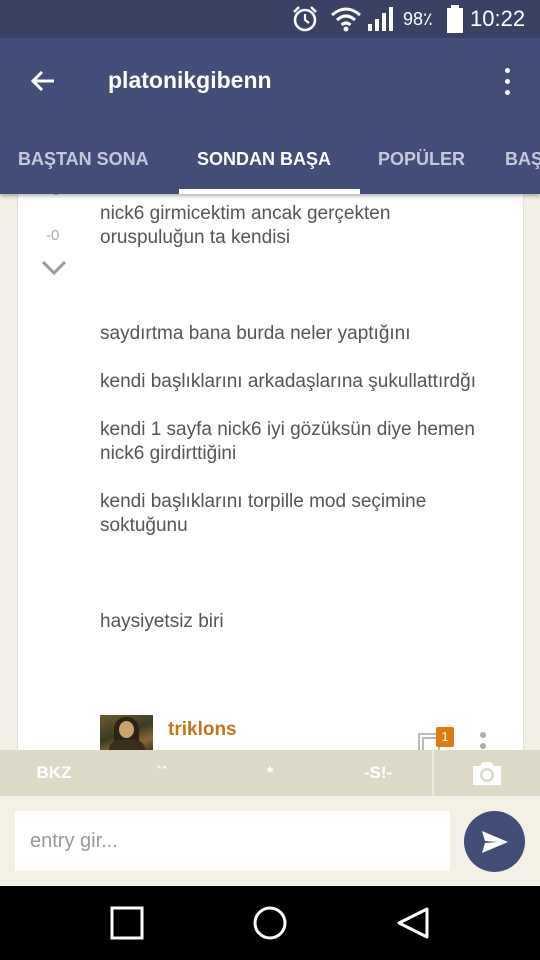 The height and width of the screenshot is (960, 540). Describe the element at coordinates (421, 159) in the screenshot. I see `tab-populer: POPÜLER` at that location.